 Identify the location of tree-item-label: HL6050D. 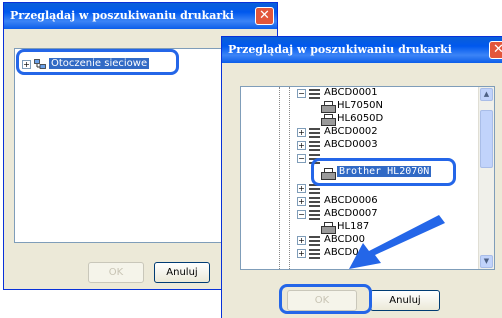
(360, 118).